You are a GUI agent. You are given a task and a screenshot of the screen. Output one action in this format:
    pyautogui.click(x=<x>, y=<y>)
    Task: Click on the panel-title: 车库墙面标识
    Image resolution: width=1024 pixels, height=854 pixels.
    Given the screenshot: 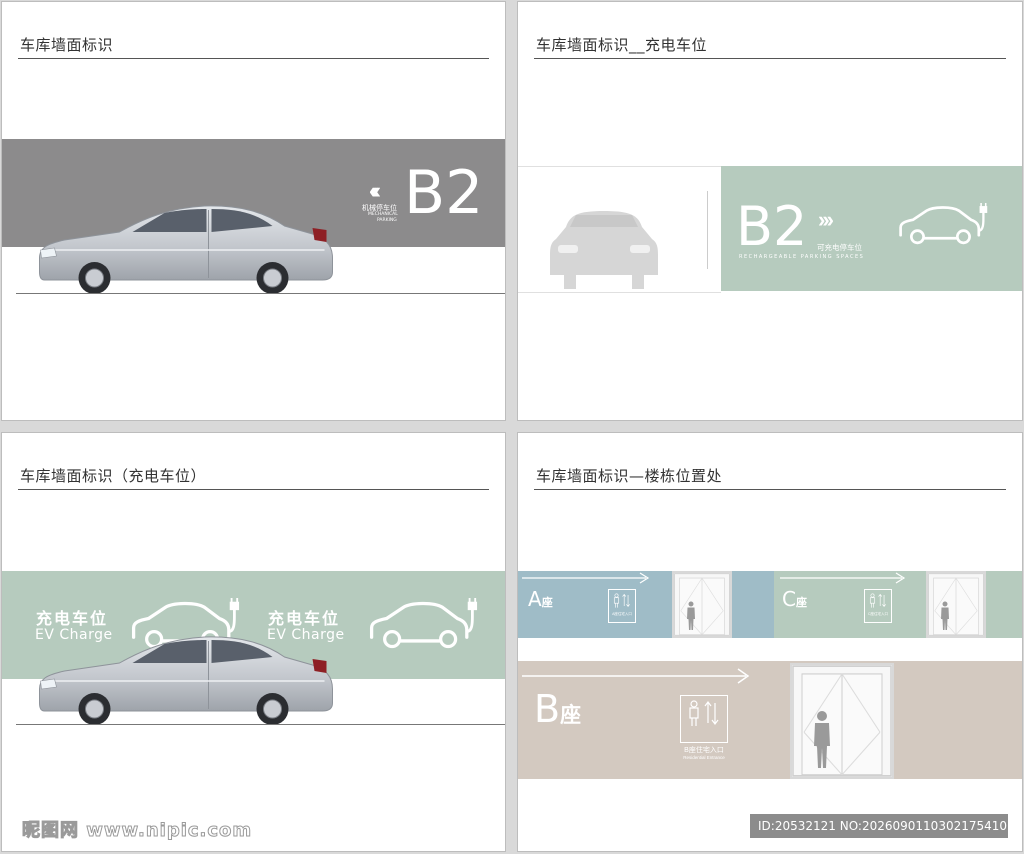 What is the action you would take?
    pyautogui.click(x=67, y=45)
    